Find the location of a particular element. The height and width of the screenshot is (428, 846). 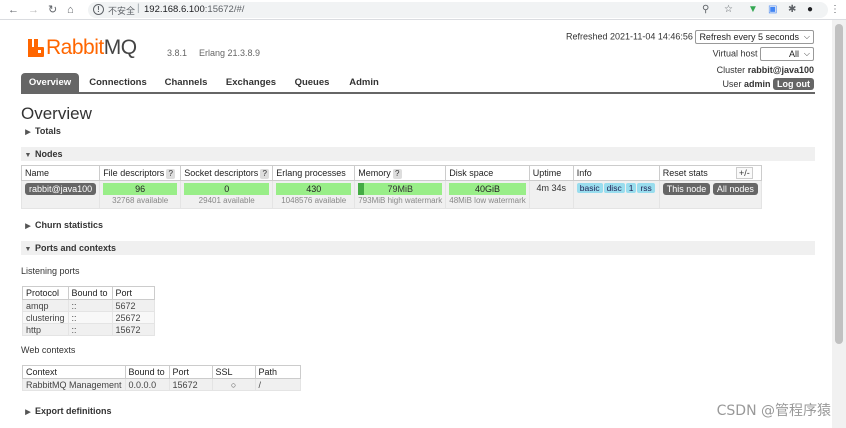

info-badge: 1 is located at coordinates (631, 188).